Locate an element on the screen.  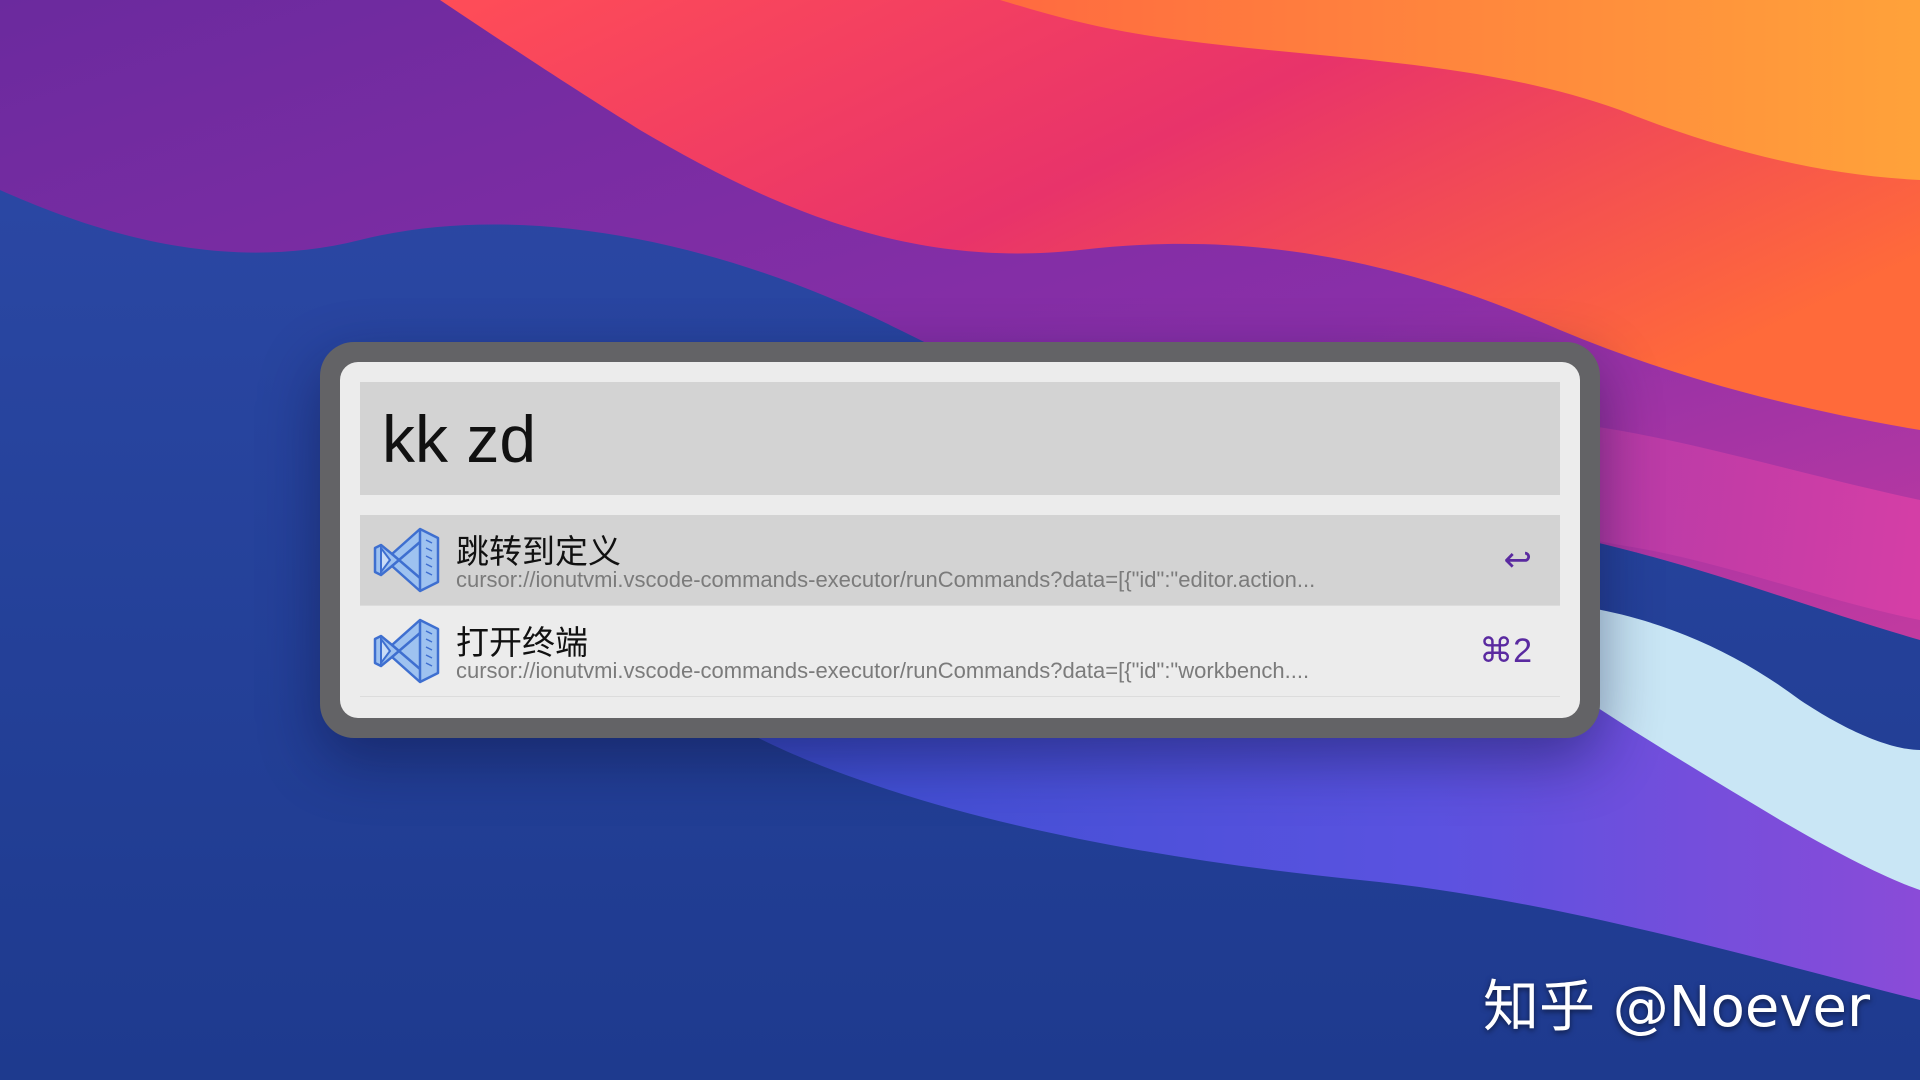
result-title: 打开终端 is located at coordinates (522, 642).